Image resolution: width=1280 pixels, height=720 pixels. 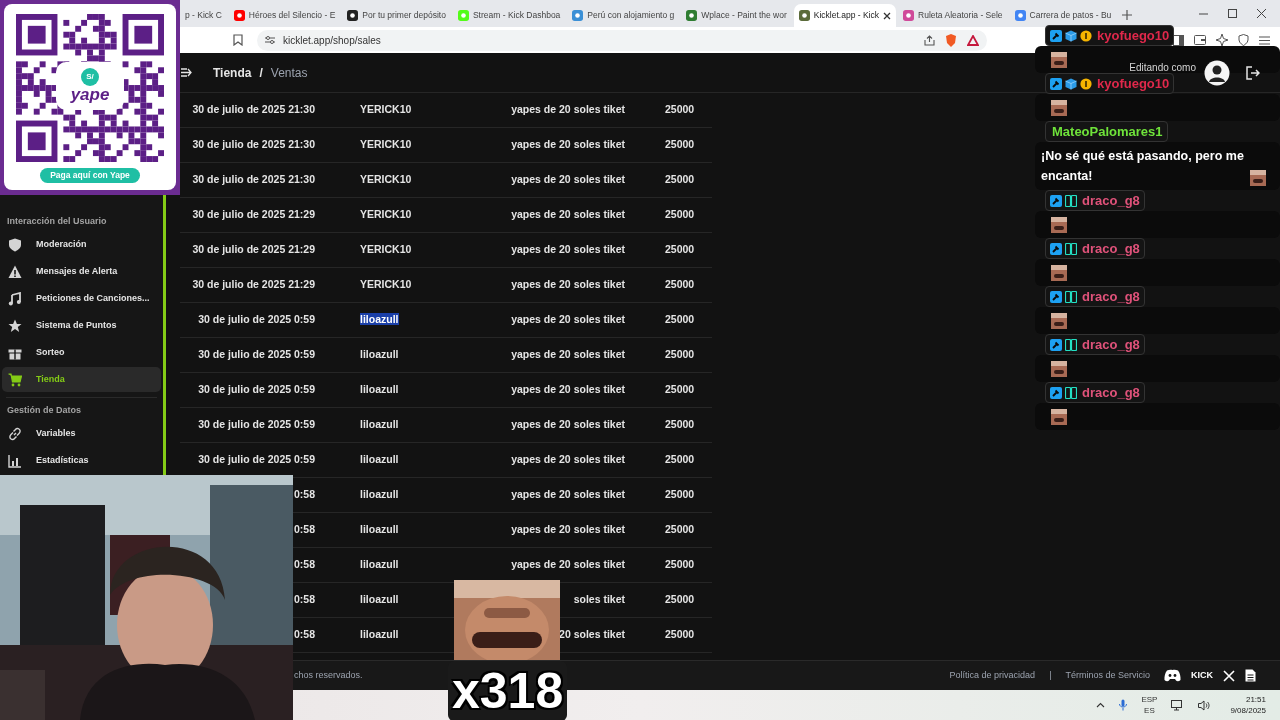 What do you see at coordinates (81, 271) in the screenshot?
I see `sidebar-item: Mensajes de Alerta` at bounding box center [81, 271].